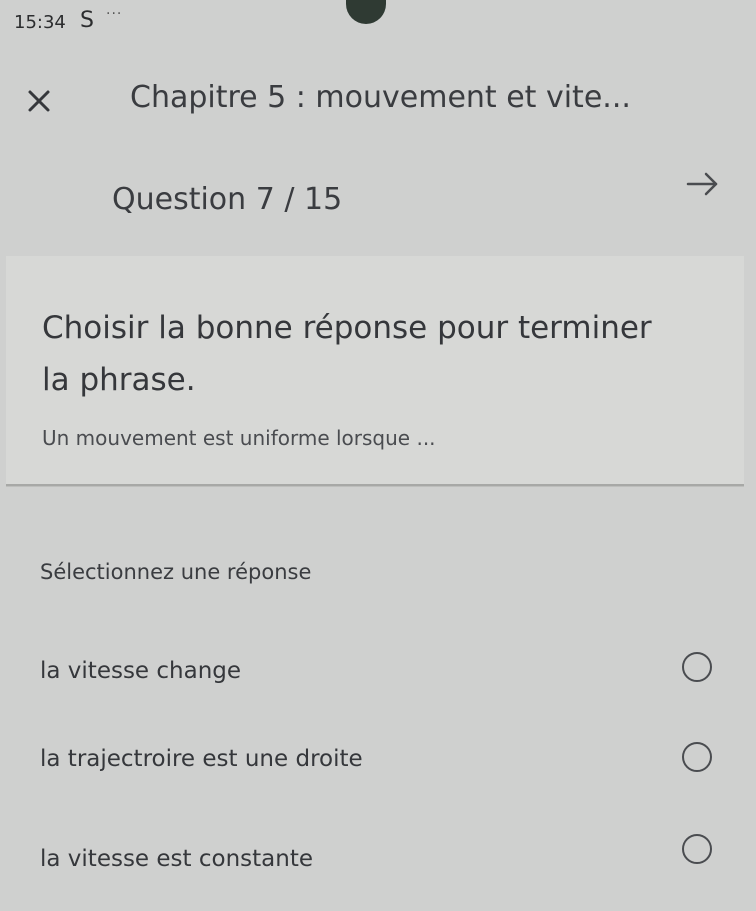 Image resolution: width=756 pixels, height=911 pixels. I want to click on answer-option-3: la vitesse est constante, so click(378, 850).